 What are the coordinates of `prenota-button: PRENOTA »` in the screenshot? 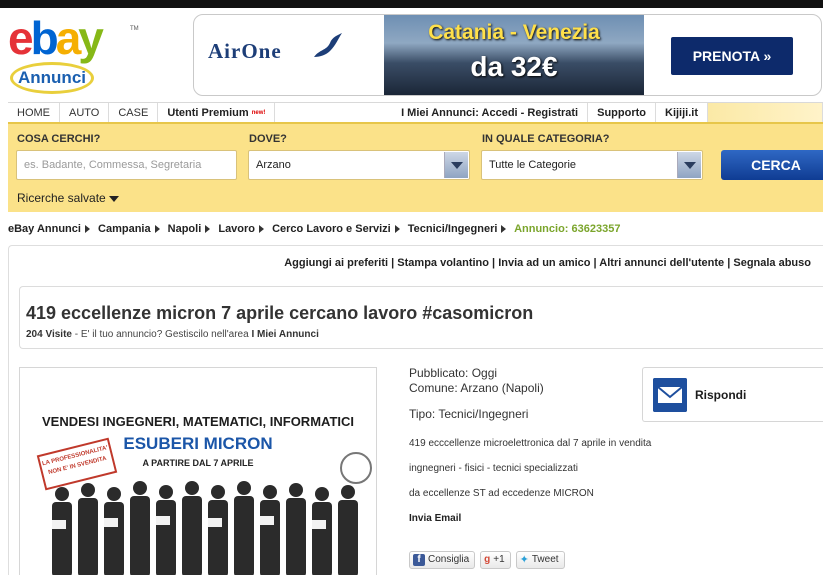 It's located at (732, 56).